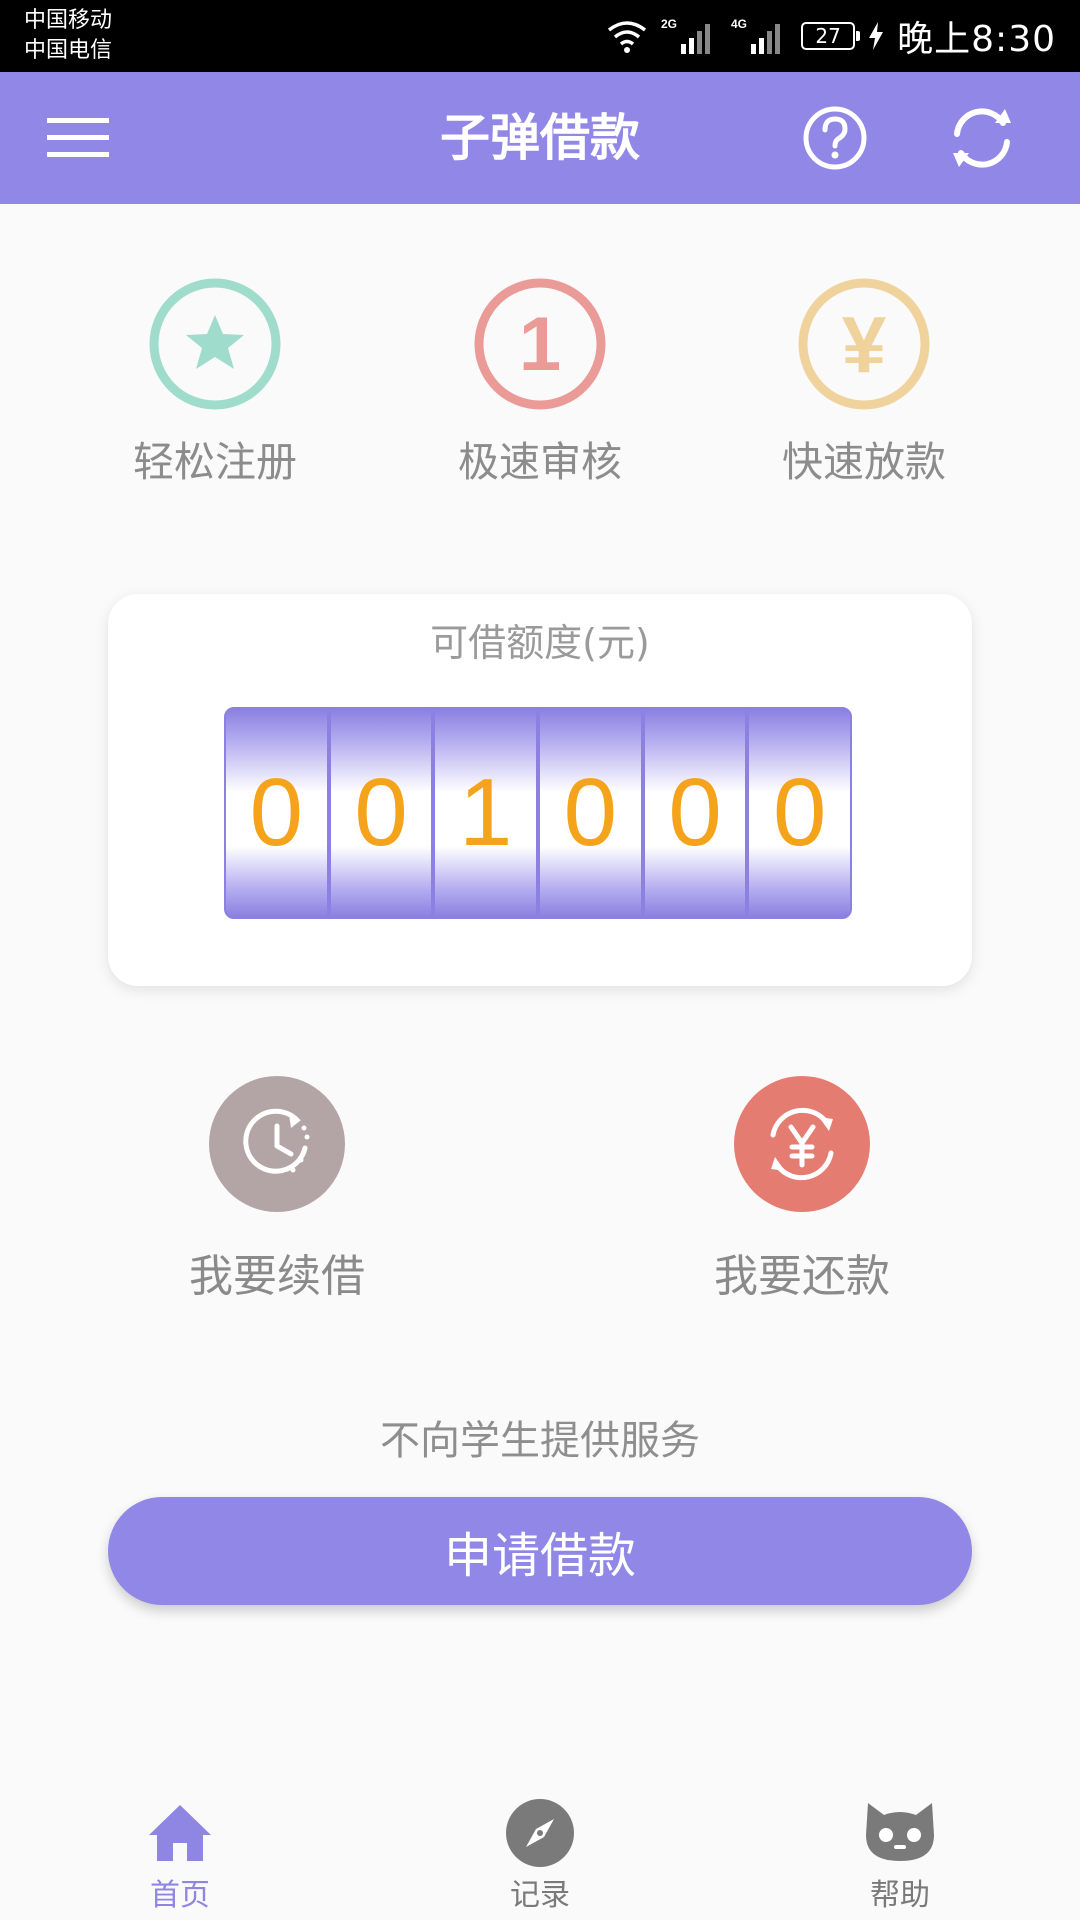 The width and height of the screenshot is (1080, 1920). Describe the element at coordinates (540, 1833) in the screenshot. I see `compass-icon` at that location.